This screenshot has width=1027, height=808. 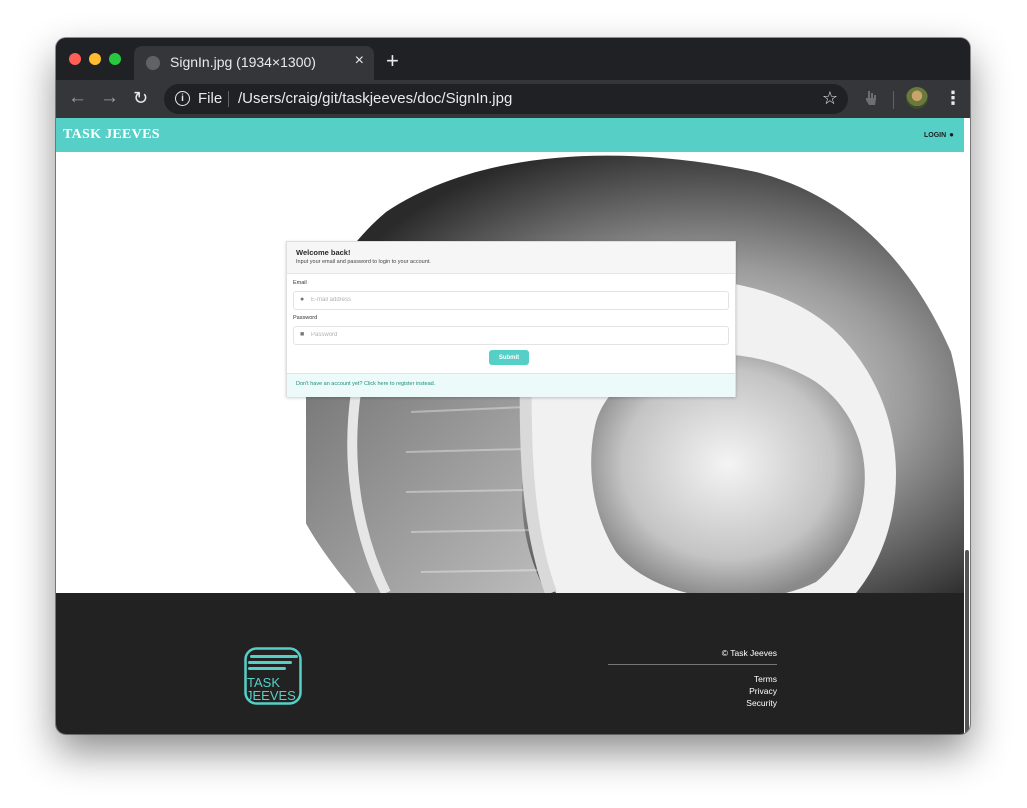 I want to click on email-input, so click(x=511, y=300).